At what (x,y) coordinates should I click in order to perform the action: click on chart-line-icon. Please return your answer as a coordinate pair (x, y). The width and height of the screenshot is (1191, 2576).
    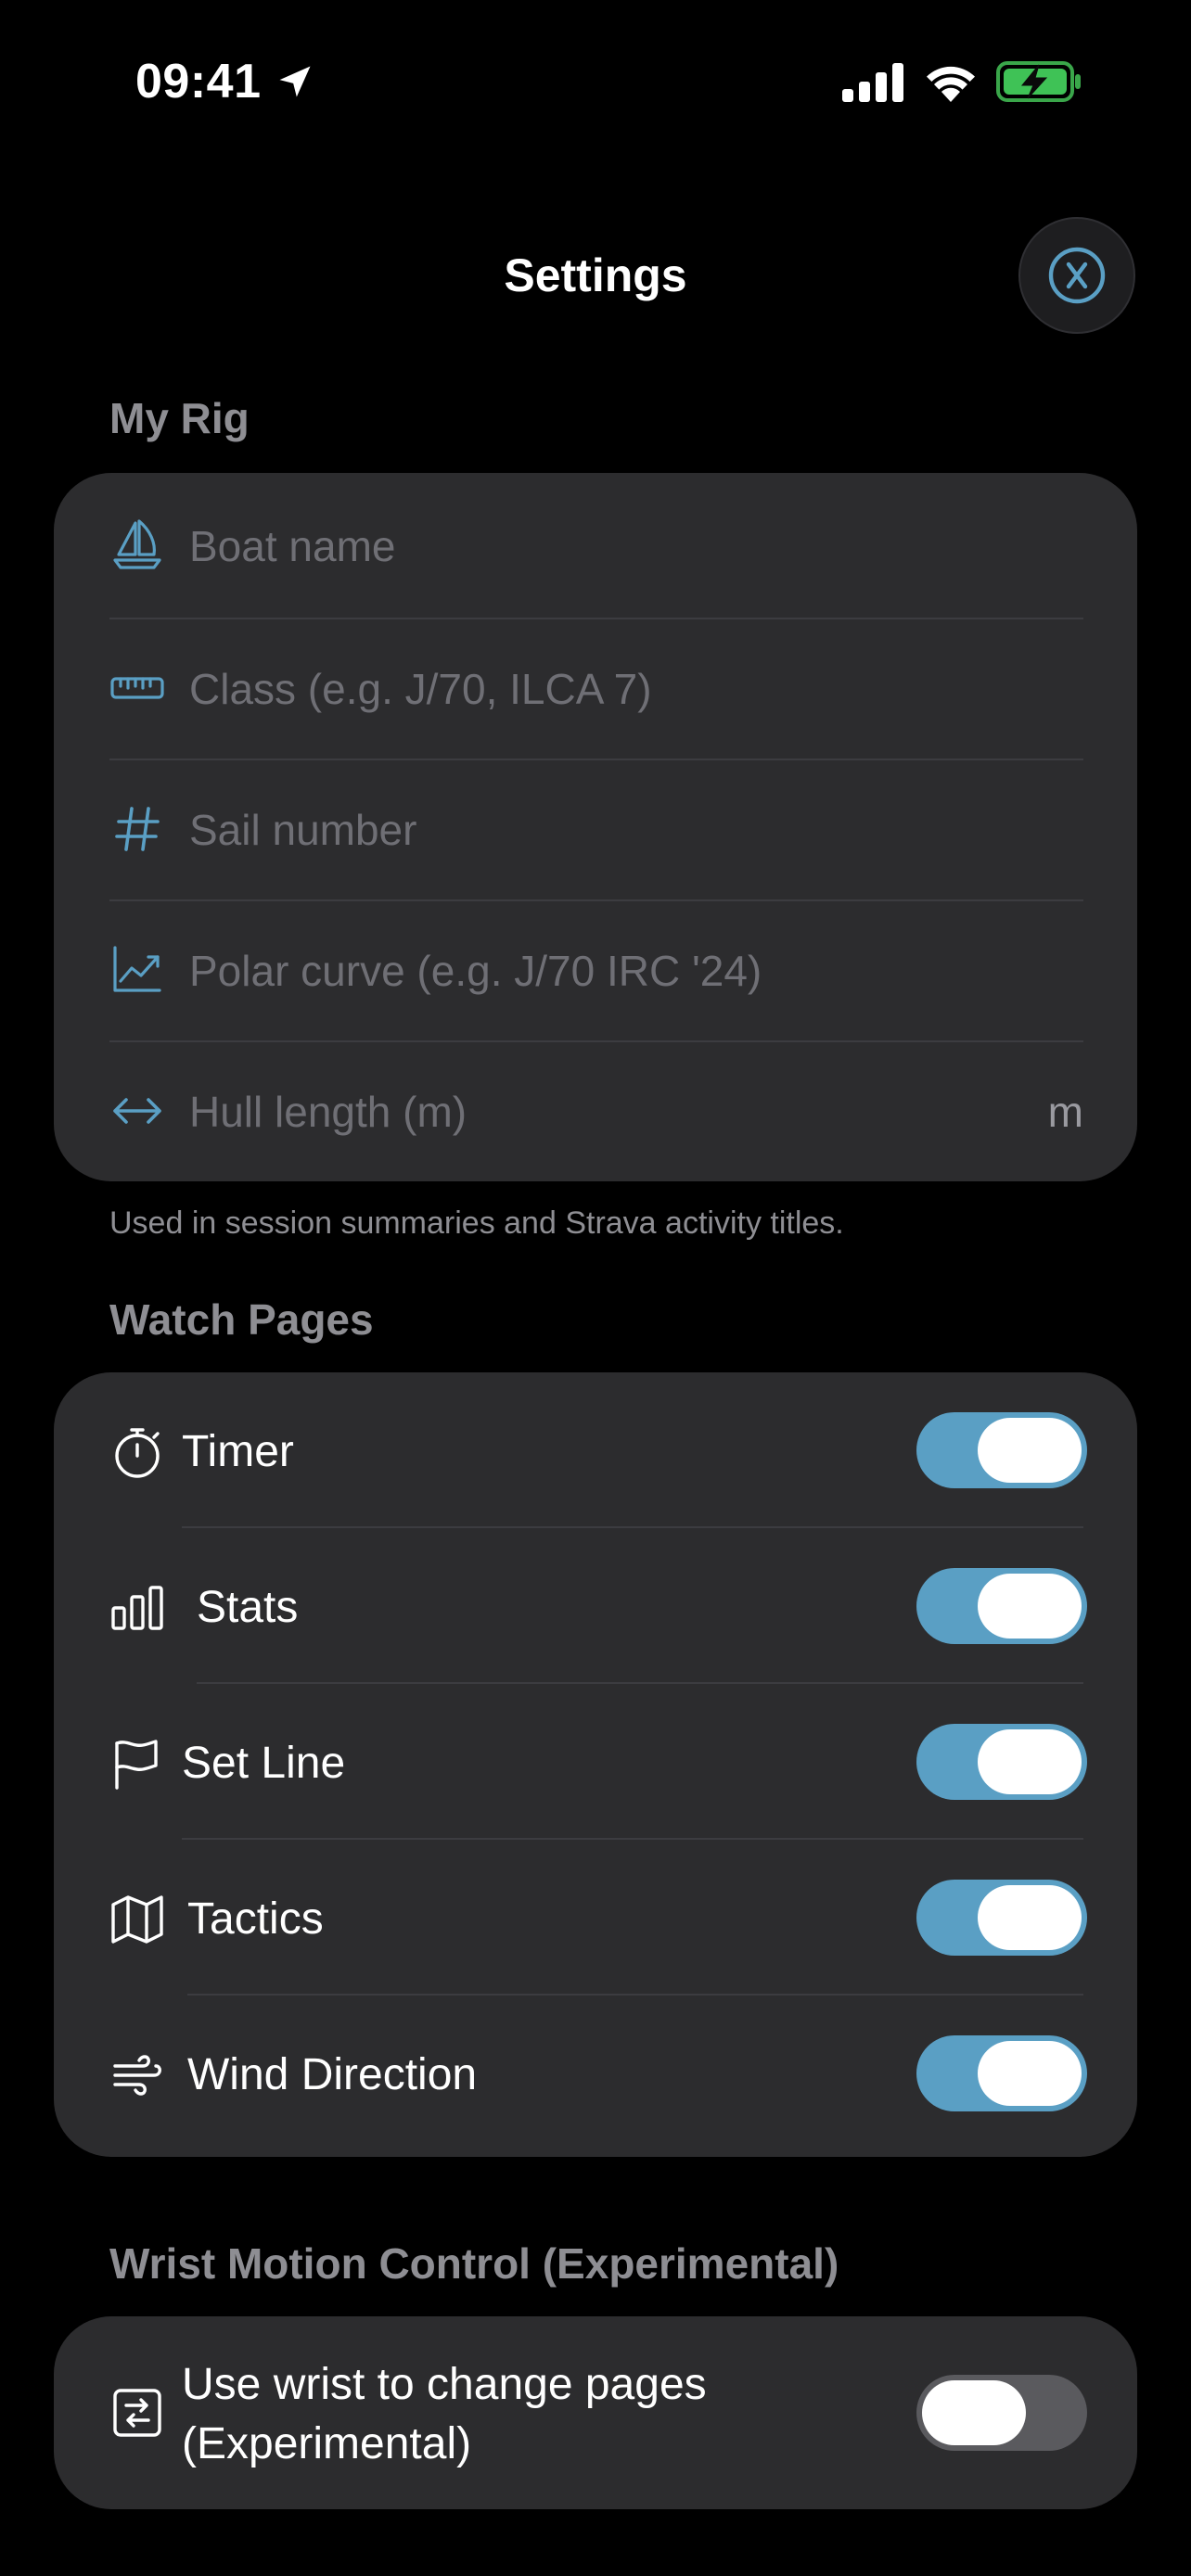
    Looking at the image, I should click on (137, 970).